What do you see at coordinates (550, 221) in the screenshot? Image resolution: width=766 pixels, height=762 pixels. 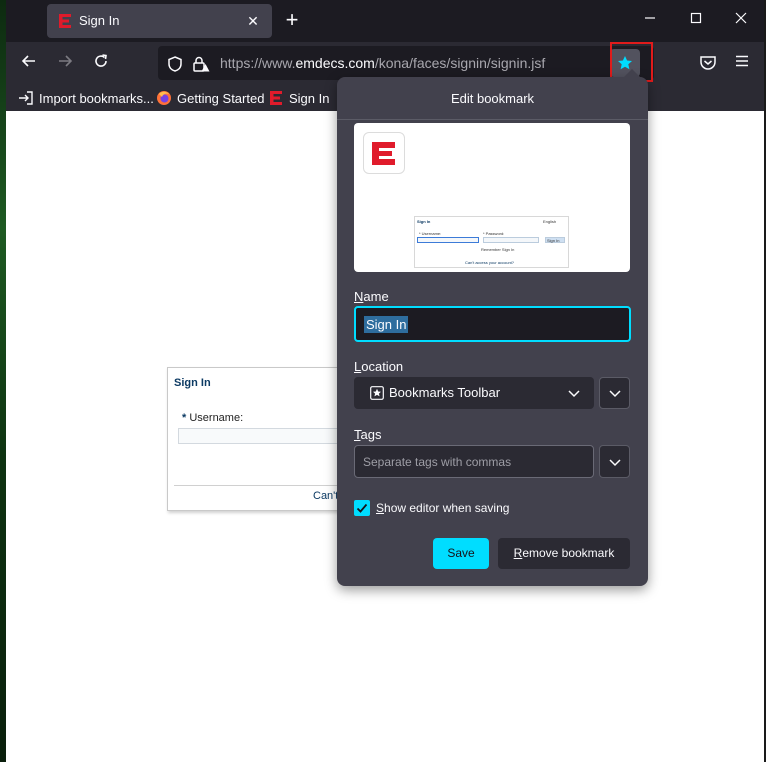 I see `mini-lang: English` at bounding box center [550, 221].